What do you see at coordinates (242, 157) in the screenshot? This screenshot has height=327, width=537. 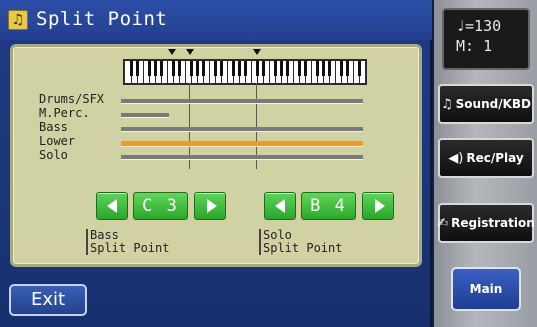 I see `part-range-solo` at bounding box center [242, 157].